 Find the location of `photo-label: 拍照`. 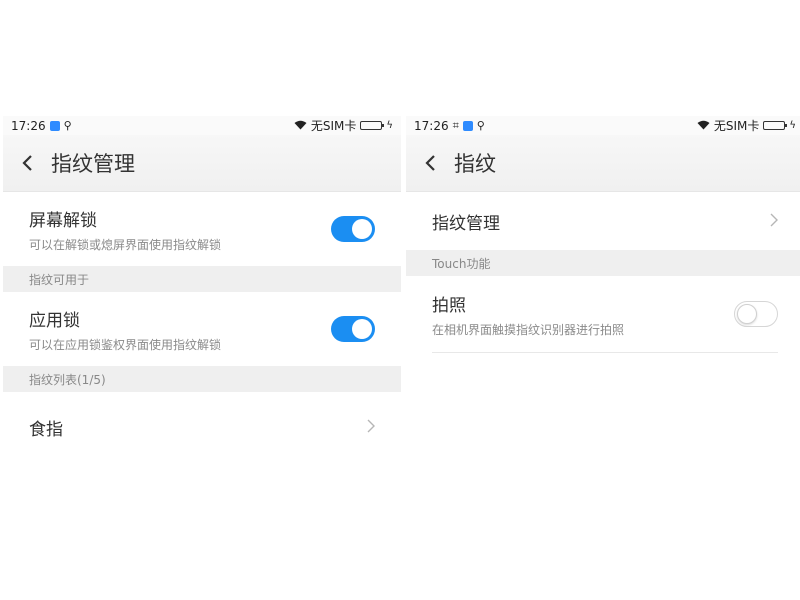

photo-label: 拍照 is located at coordinates (449, 305).